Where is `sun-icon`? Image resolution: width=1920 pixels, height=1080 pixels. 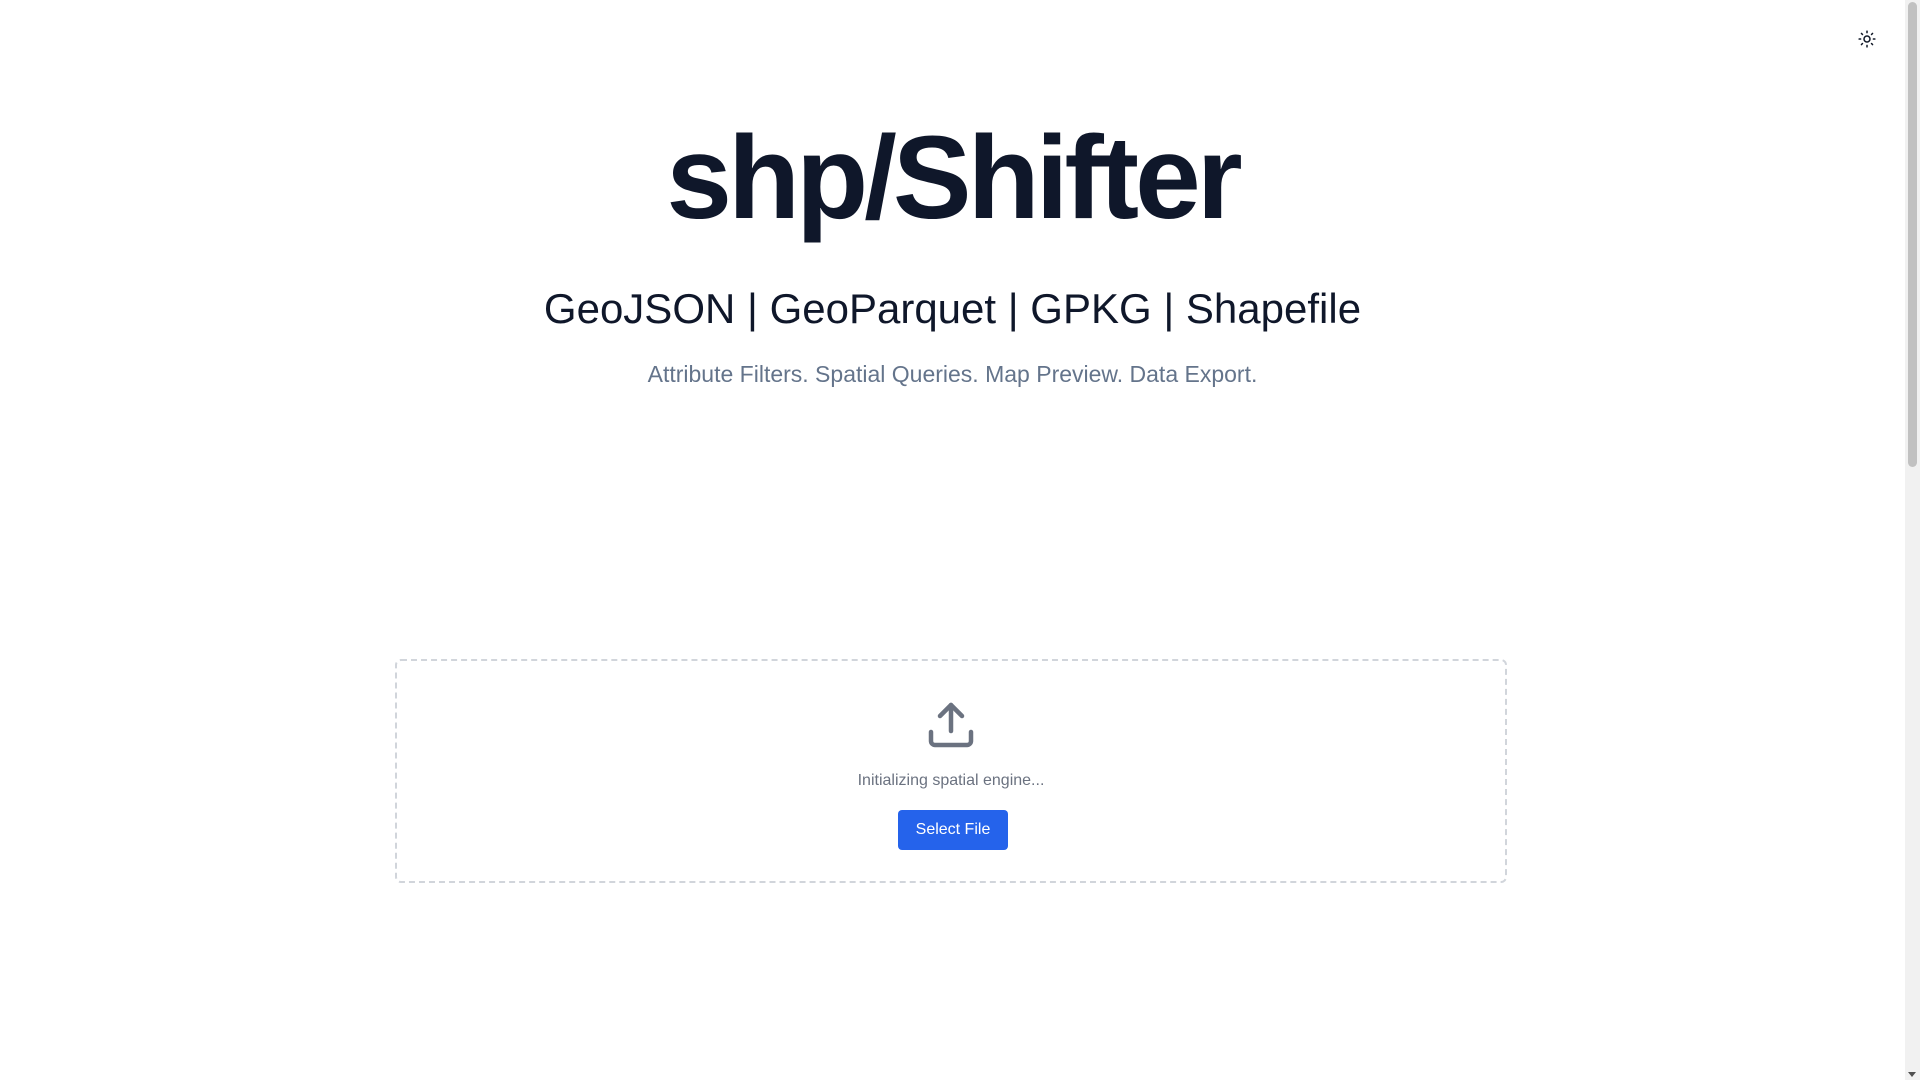
sun-icon is located at coordinates (1867, 39).